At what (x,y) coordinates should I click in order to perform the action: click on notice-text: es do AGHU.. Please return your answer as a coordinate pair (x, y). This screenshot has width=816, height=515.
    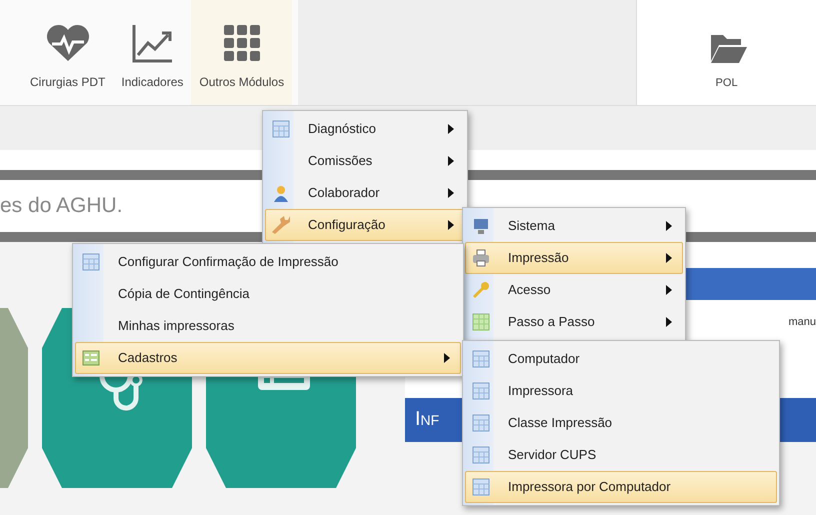
    Looking at the image, I should click on (61, 206).